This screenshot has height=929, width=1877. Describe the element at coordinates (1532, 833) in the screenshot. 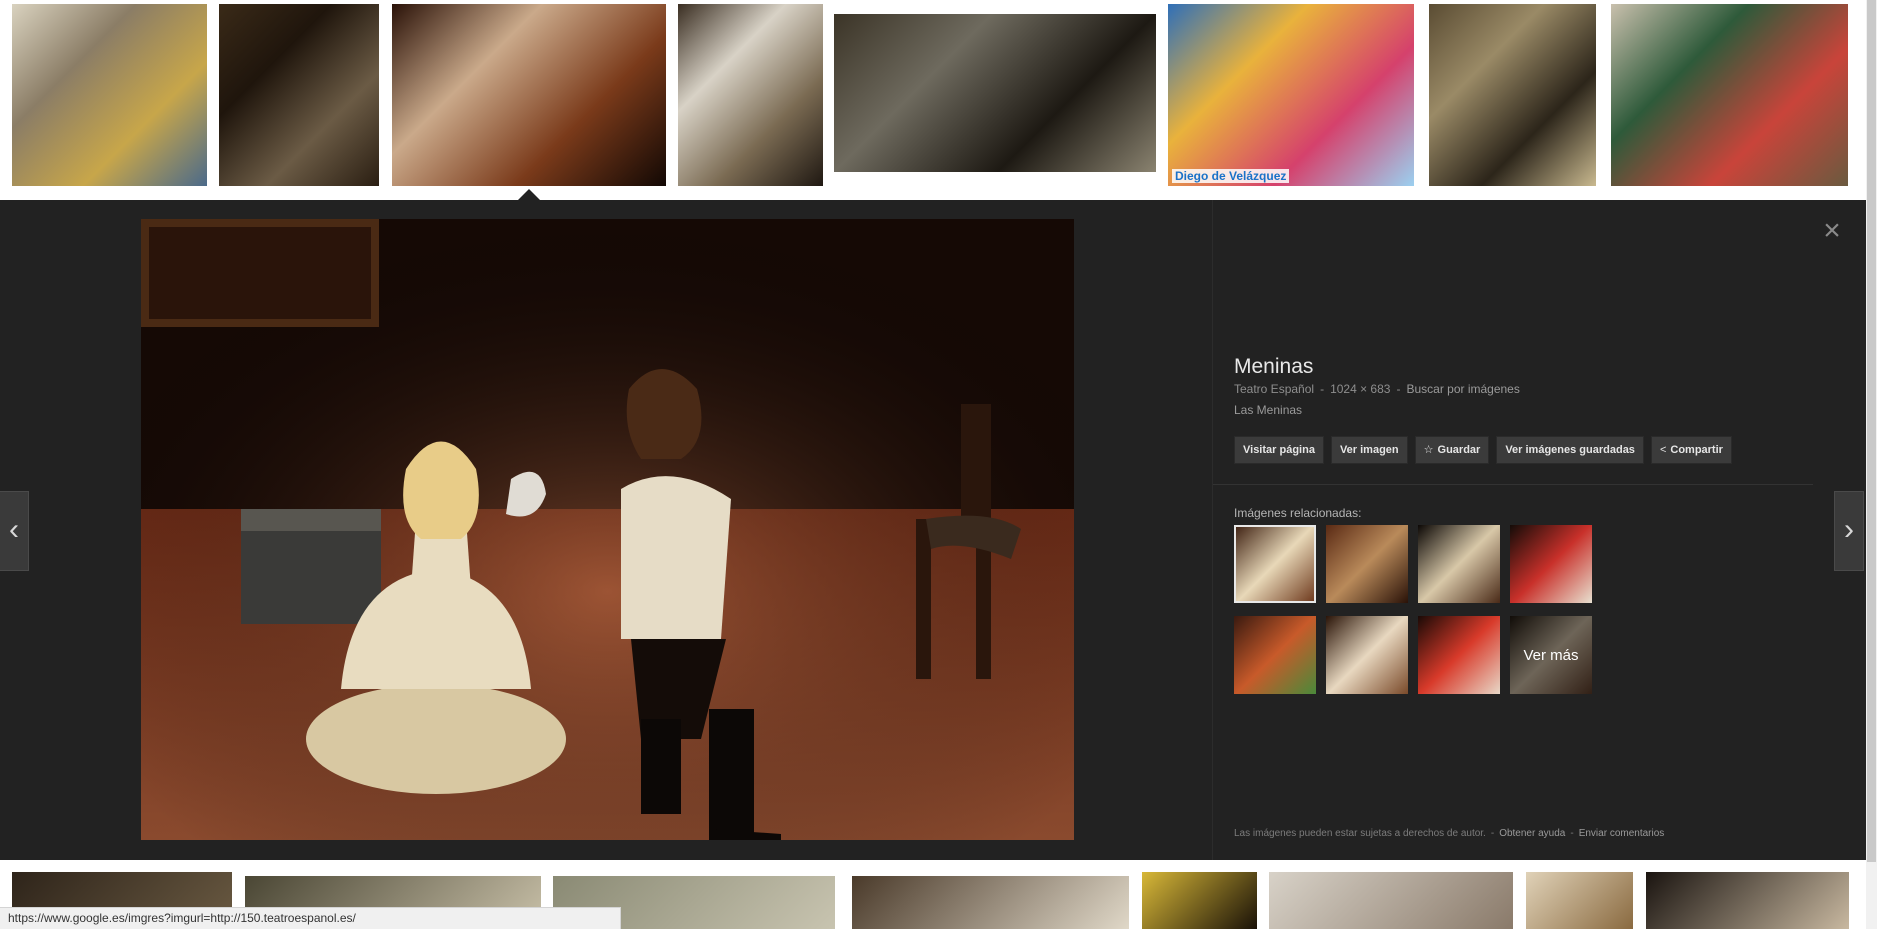

I see `get-help-link: Obtener ayuda` at that location.